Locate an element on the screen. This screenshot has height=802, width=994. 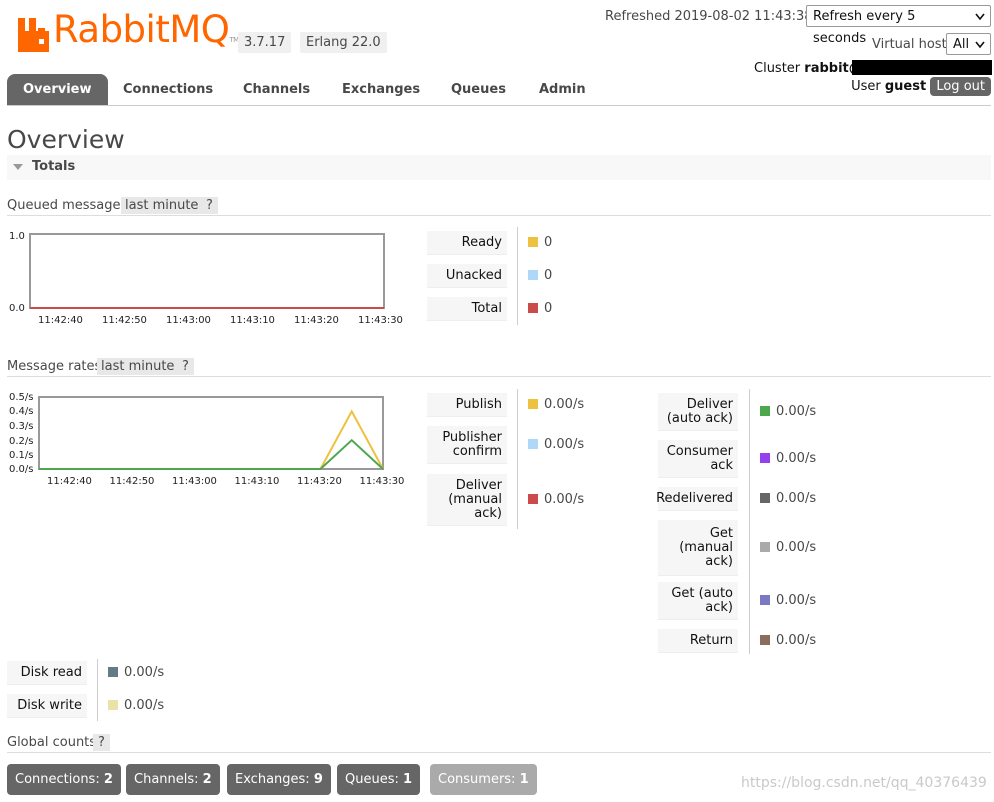
watermark: https://blog.csdn.net/qq_40376439 is located at coordinates (864, 783).